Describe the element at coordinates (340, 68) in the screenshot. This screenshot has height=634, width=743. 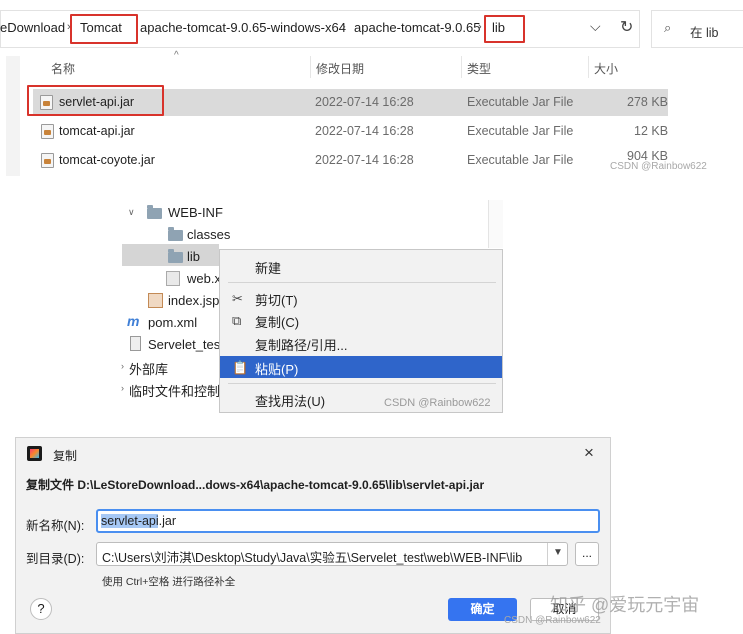
I see `column-header-date: 修改日期` at that location.